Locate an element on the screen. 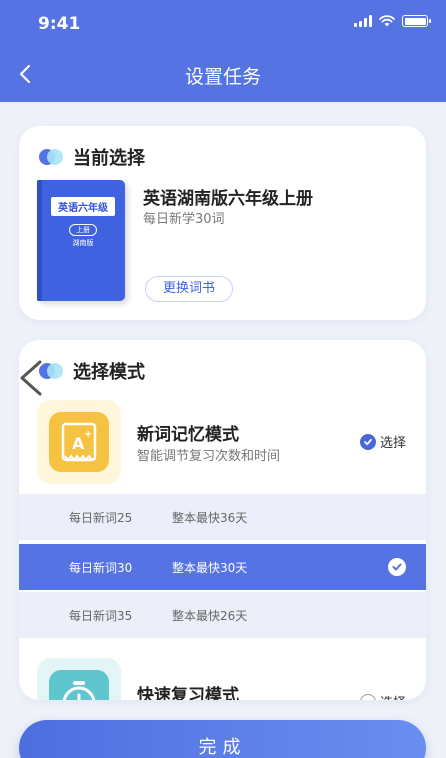 The width and height of the screenshot is (446, 758). wifi-icon is located at coordinates (387, 21).